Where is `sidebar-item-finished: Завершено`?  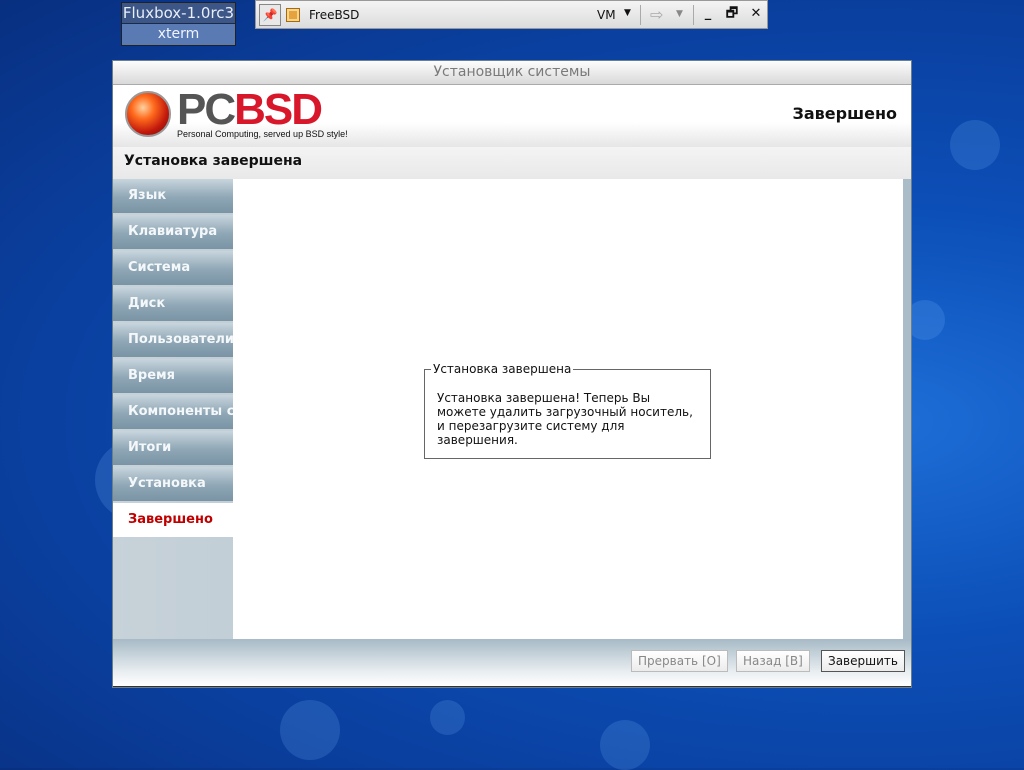
sidebar-item-finished: Завершено is located at coordinates (173, 520).